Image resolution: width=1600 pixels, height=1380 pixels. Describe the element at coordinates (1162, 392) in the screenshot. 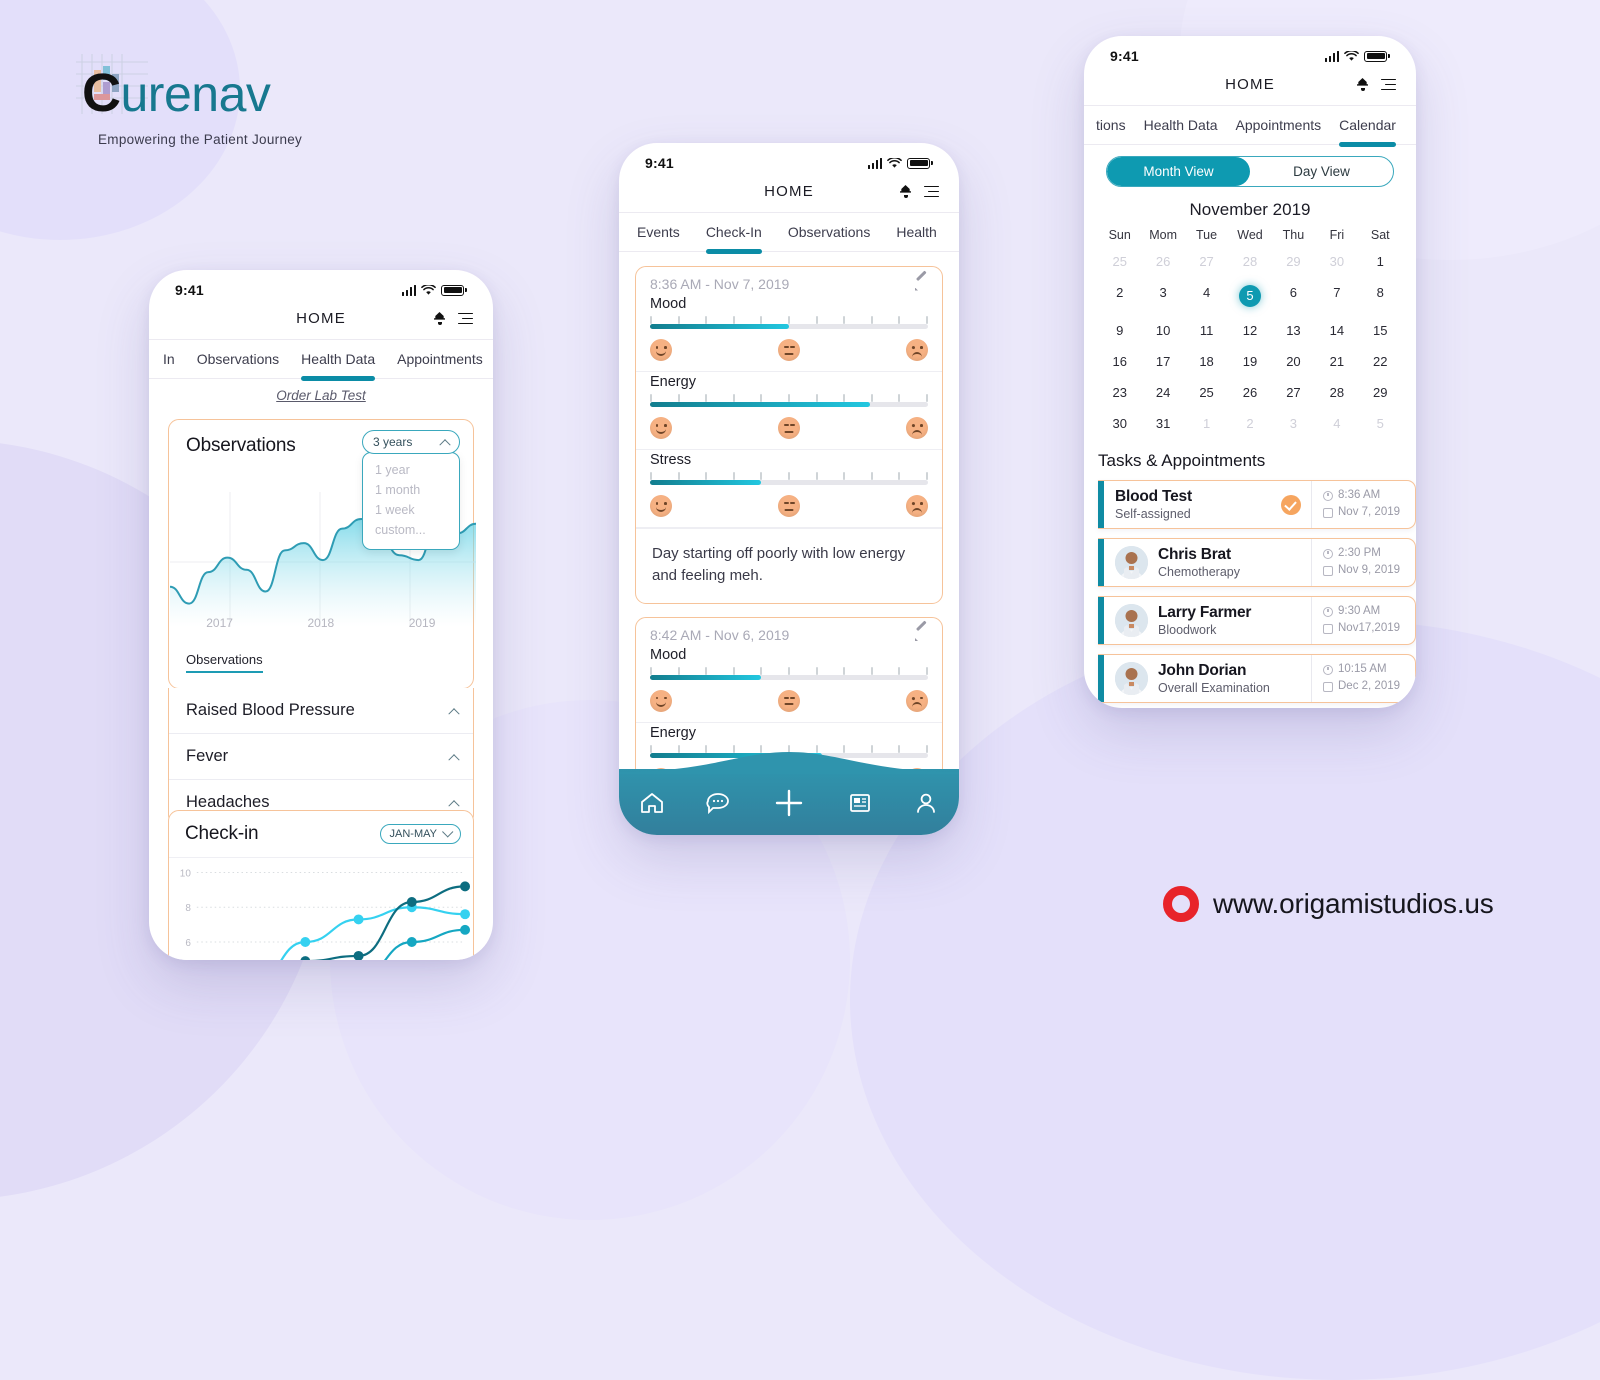

I see `calendar-day-24: 24` at that location.